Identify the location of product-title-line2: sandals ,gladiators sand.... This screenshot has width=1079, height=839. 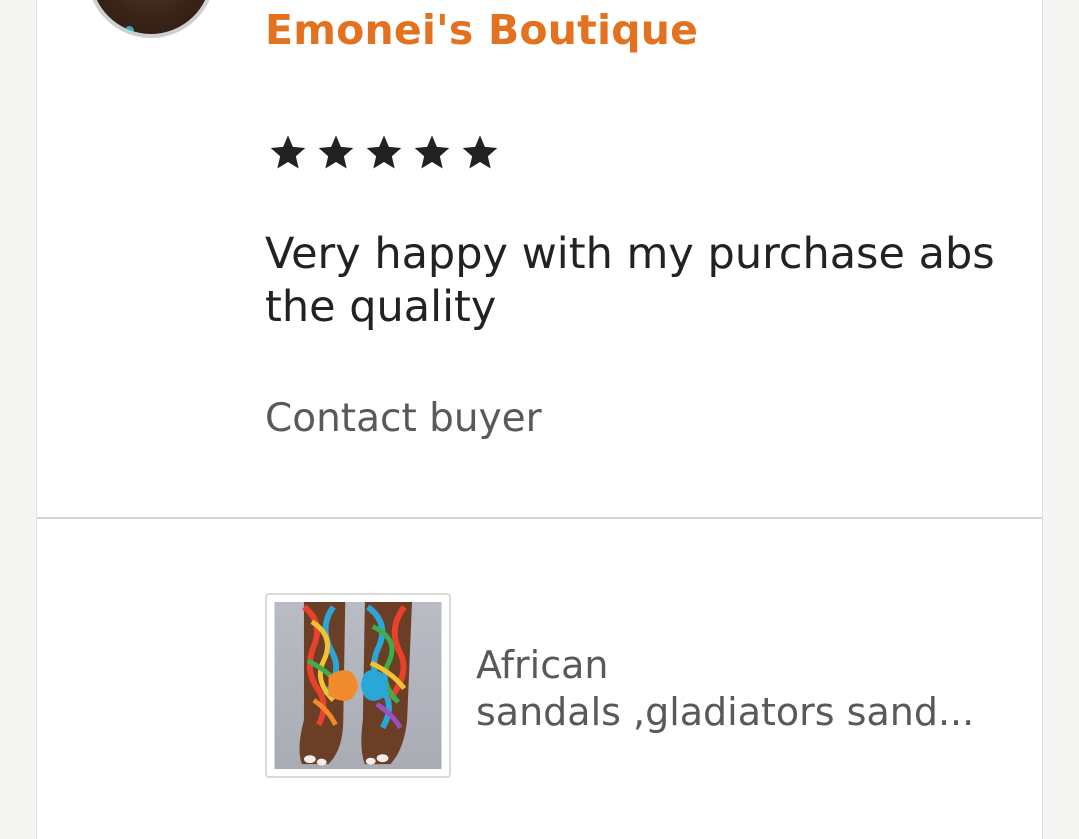
(725, 712).